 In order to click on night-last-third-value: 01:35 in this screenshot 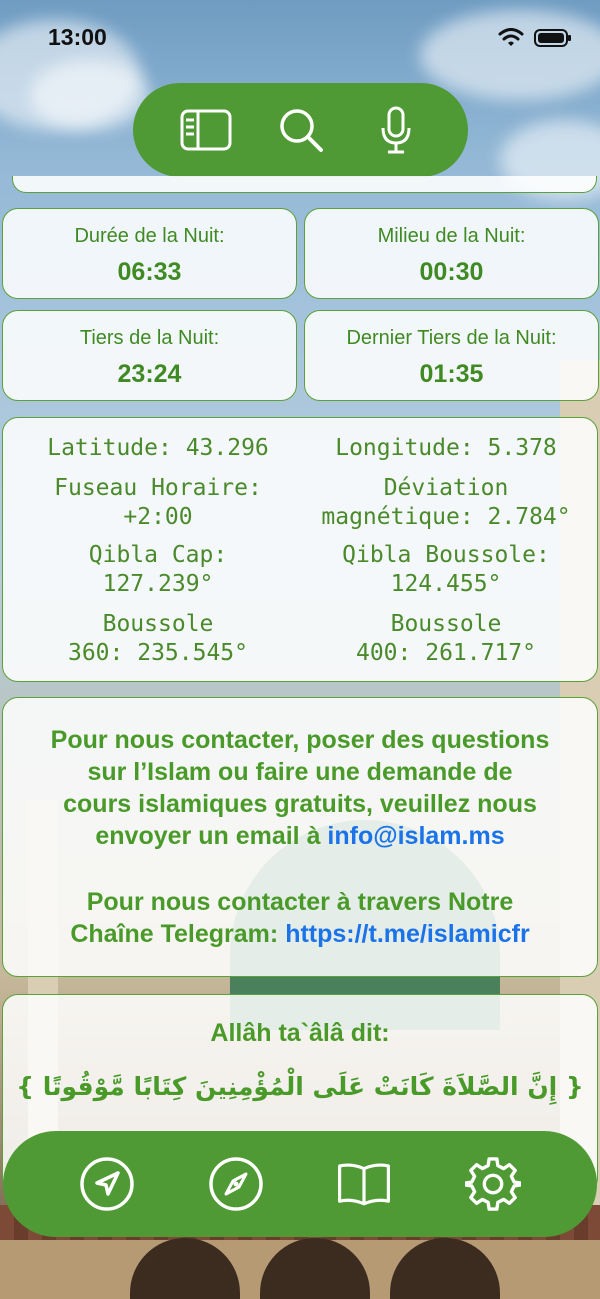, I will do `click(451, 374)`.